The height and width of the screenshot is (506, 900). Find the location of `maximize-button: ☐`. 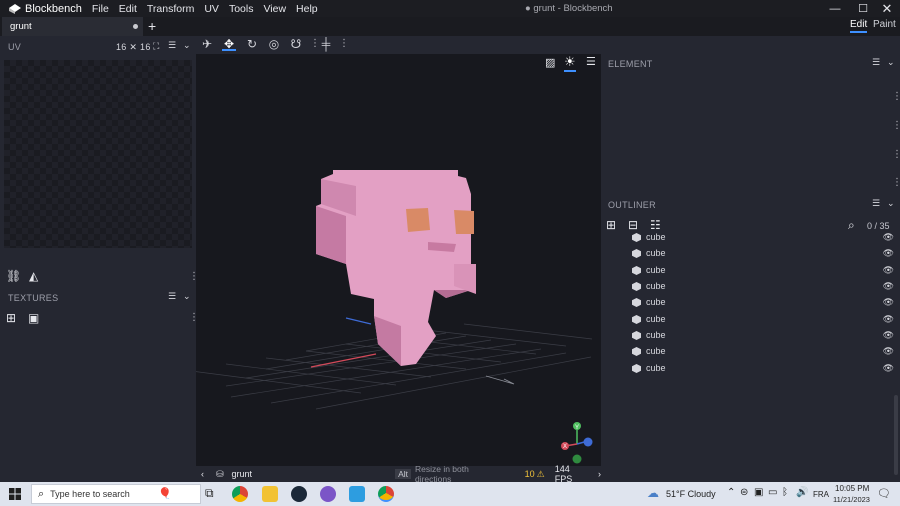

maximize-button: ☐ is located at coordinates (863, 8).